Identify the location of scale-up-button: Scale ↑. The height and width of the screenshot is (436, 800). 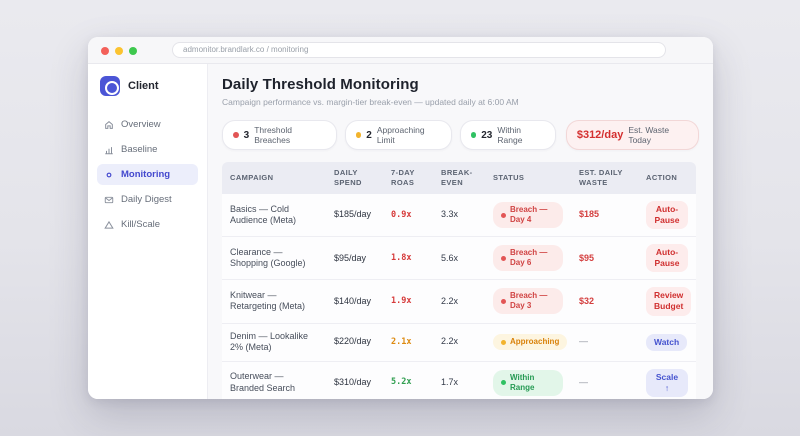
(667, 382).